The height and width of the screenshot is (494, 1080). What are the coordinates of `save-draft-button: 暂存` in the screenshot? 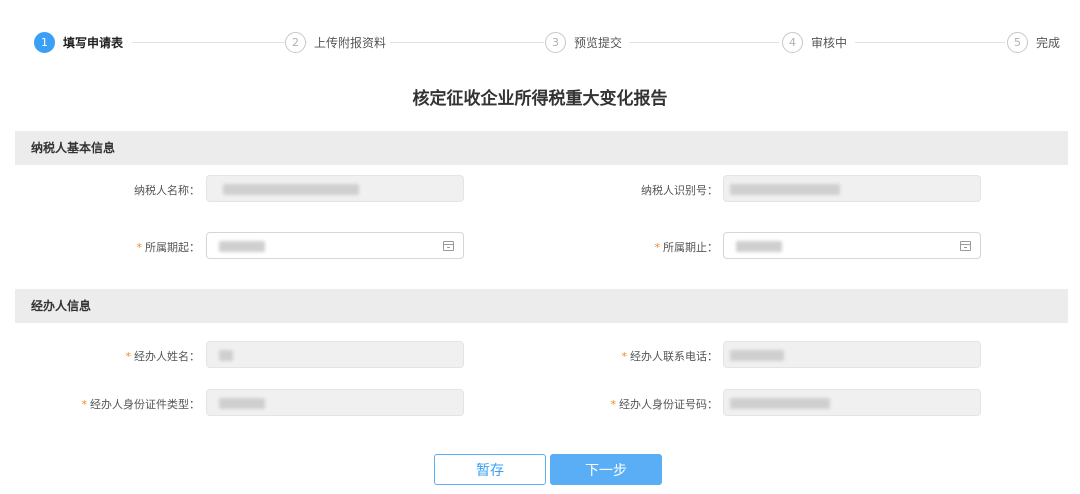 It's located at (490, 469).